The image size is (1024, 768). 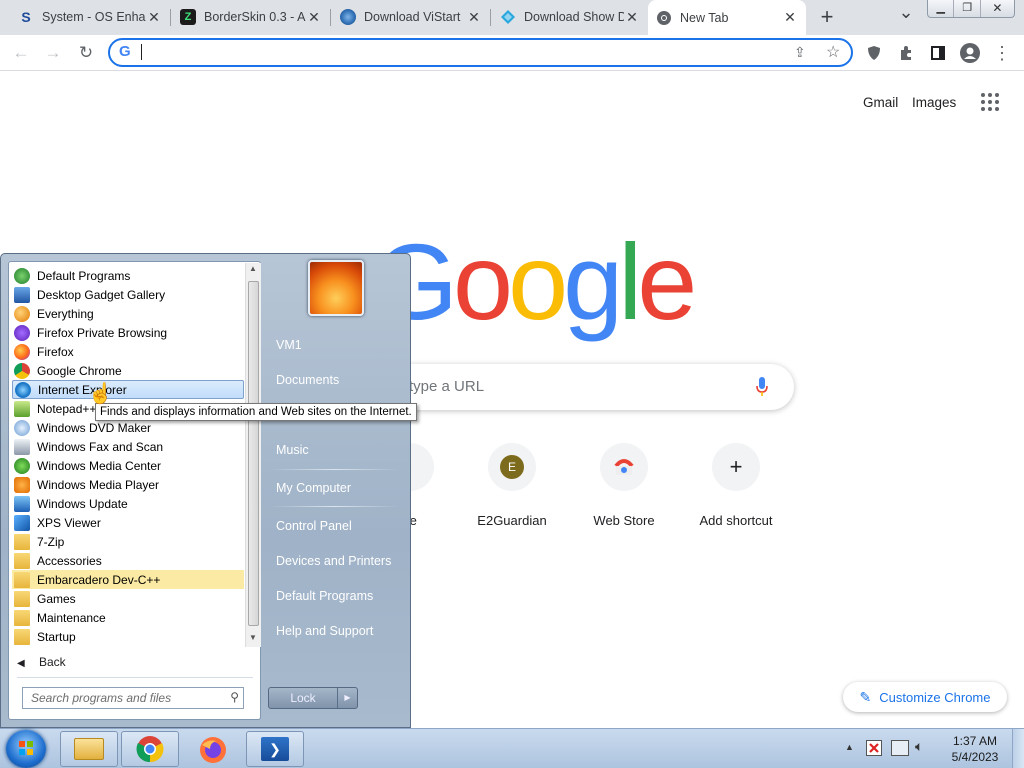 I want to click on program-item: Maintenance, so click(x=128, y=617).